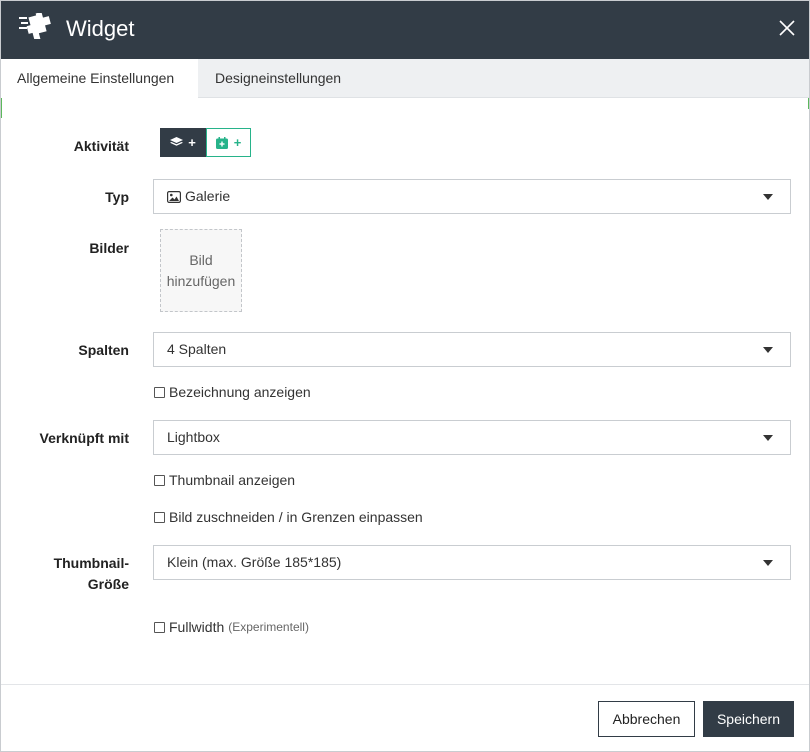  What do you see at coordinates (787, 28) in the screenshot?
I see `close-icon` at bounding box center [787, 28].